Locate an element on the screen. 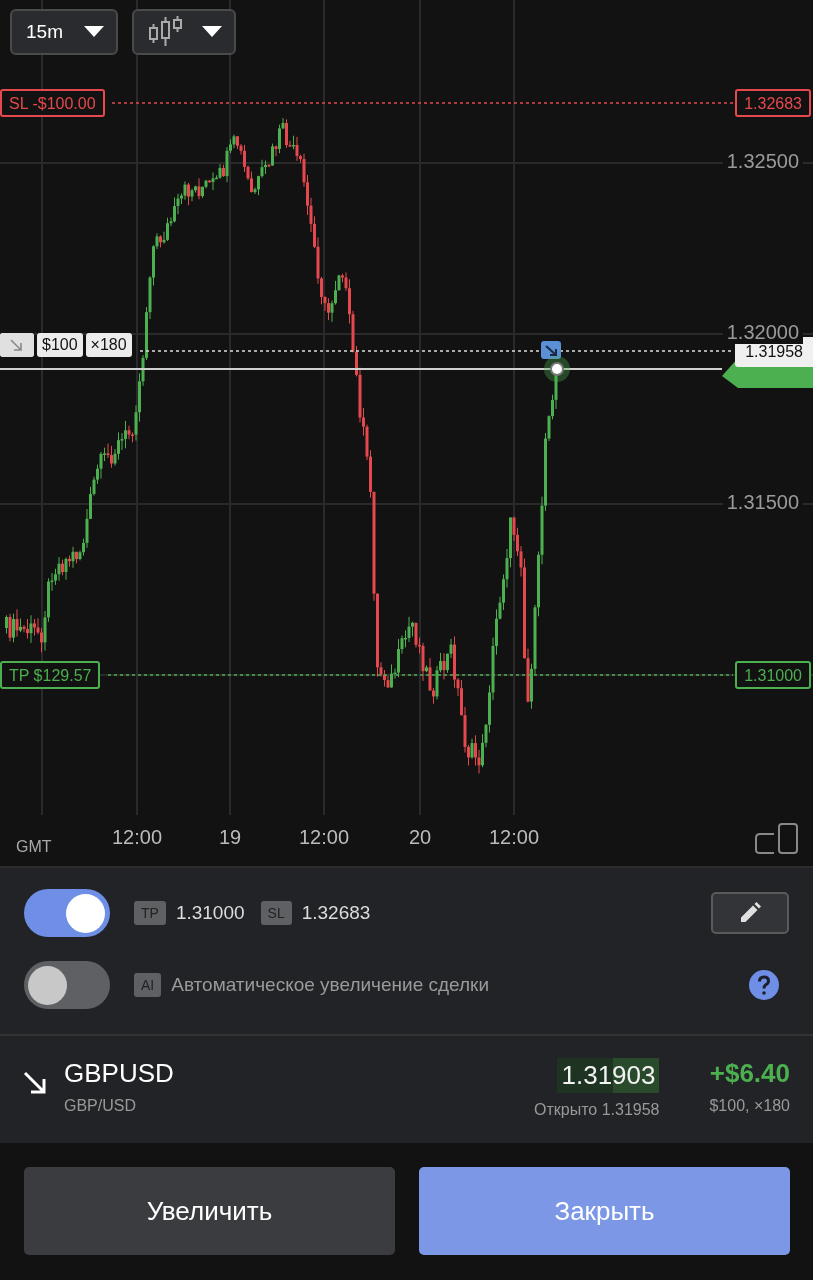 The image size is (813, 1280). help-icon is located at coordinates (764, 985).